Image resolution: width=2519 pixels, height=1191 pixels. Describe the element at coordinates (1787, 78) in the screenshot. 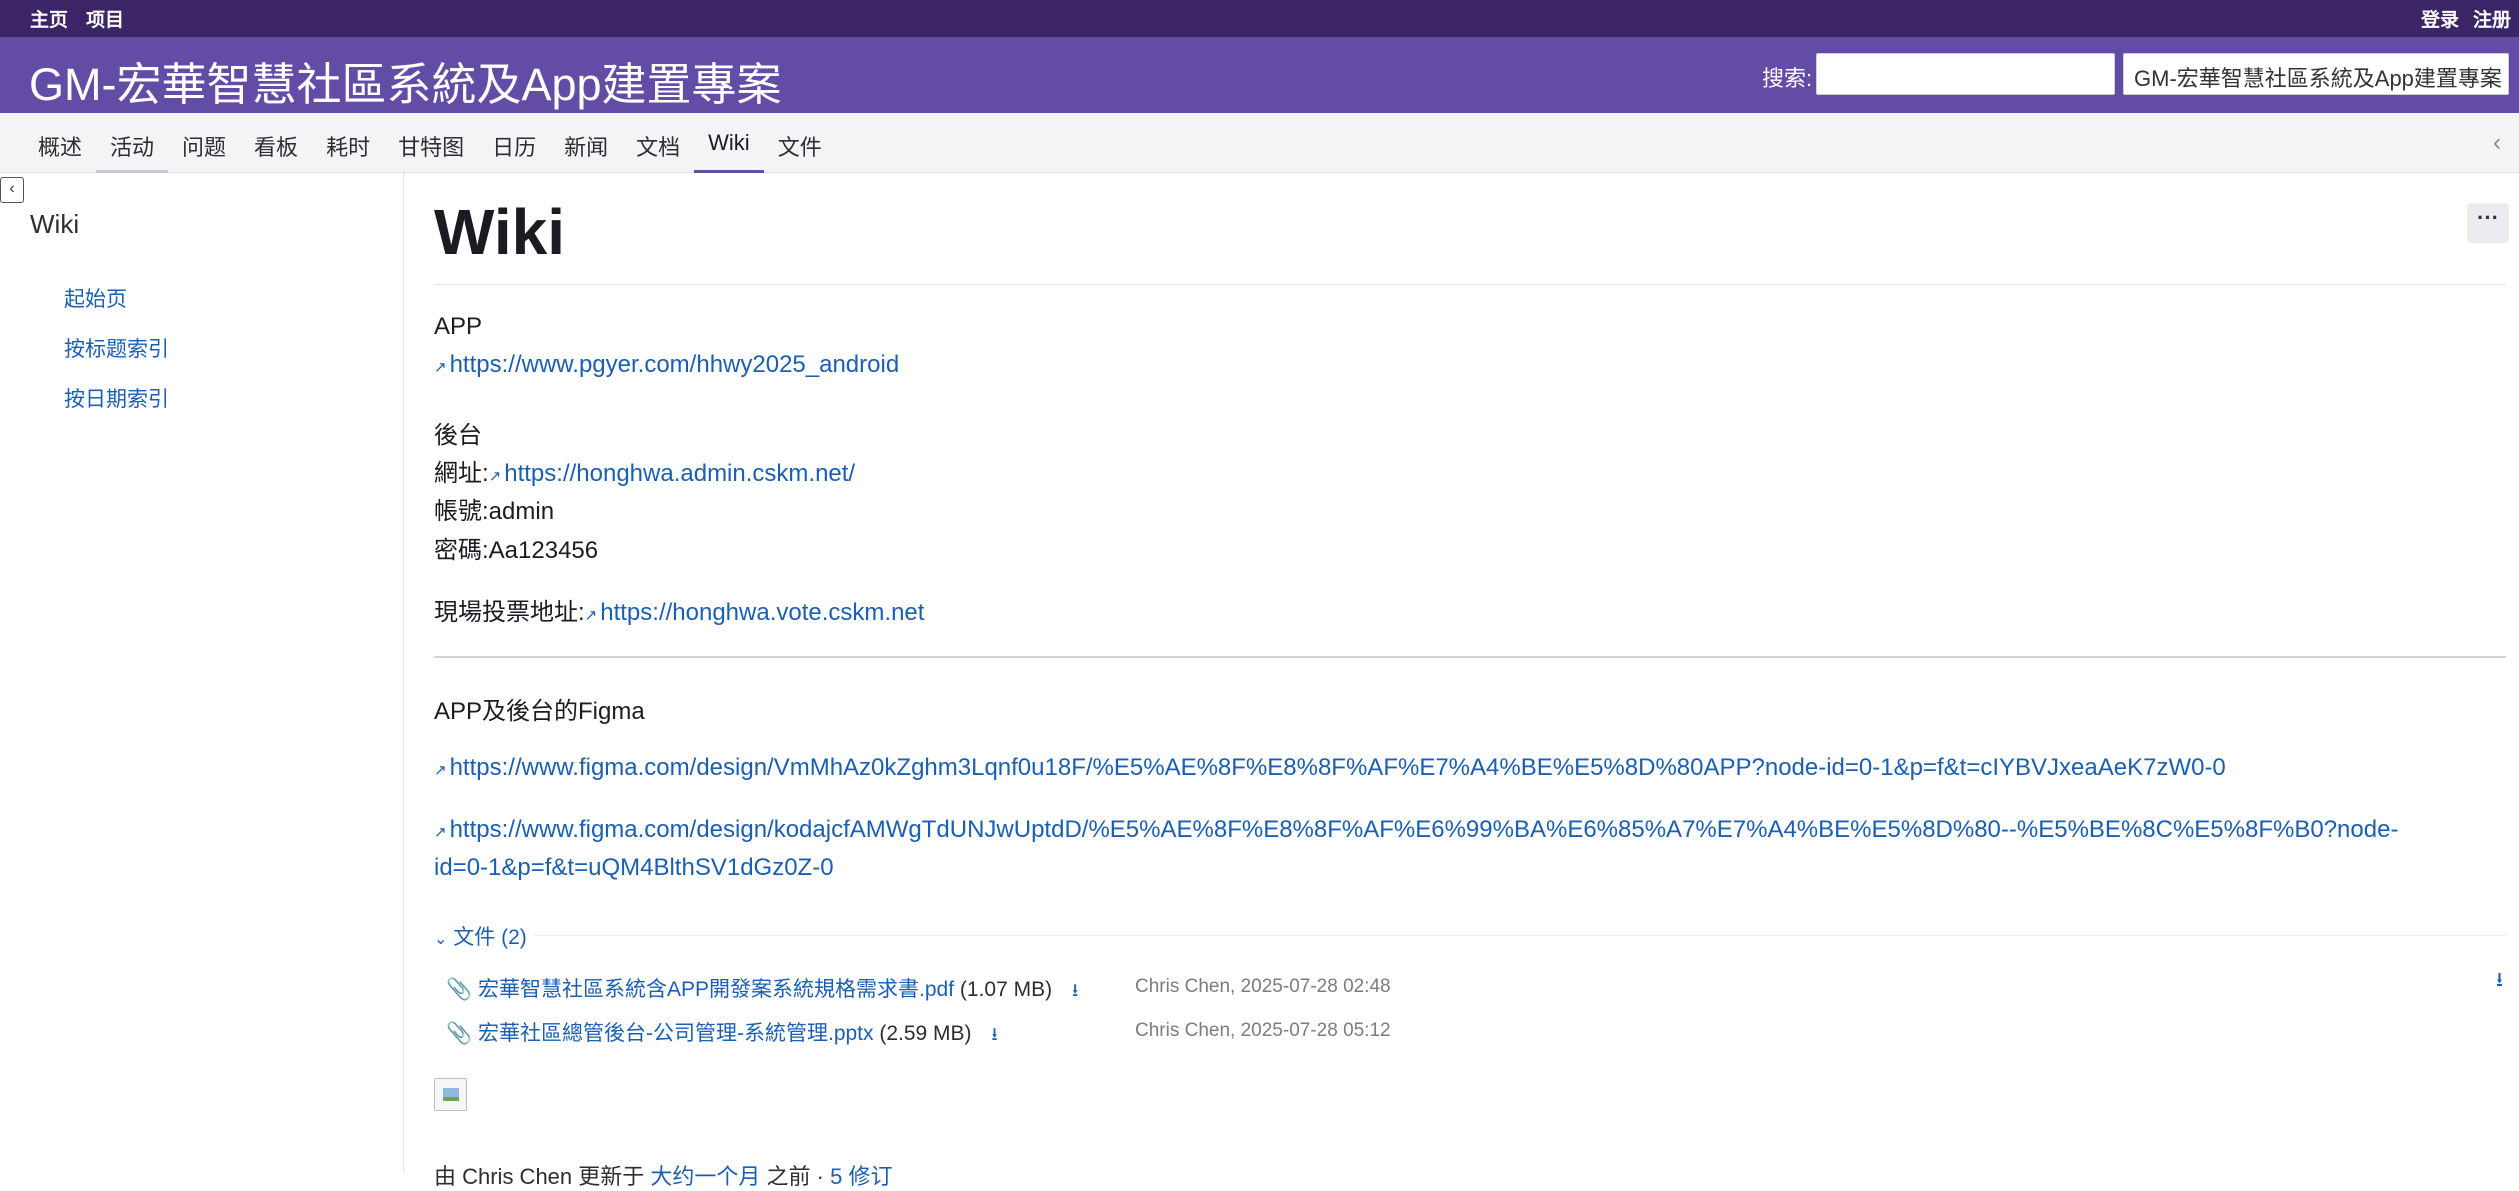

I see `search-label: 搜索:` at that location.